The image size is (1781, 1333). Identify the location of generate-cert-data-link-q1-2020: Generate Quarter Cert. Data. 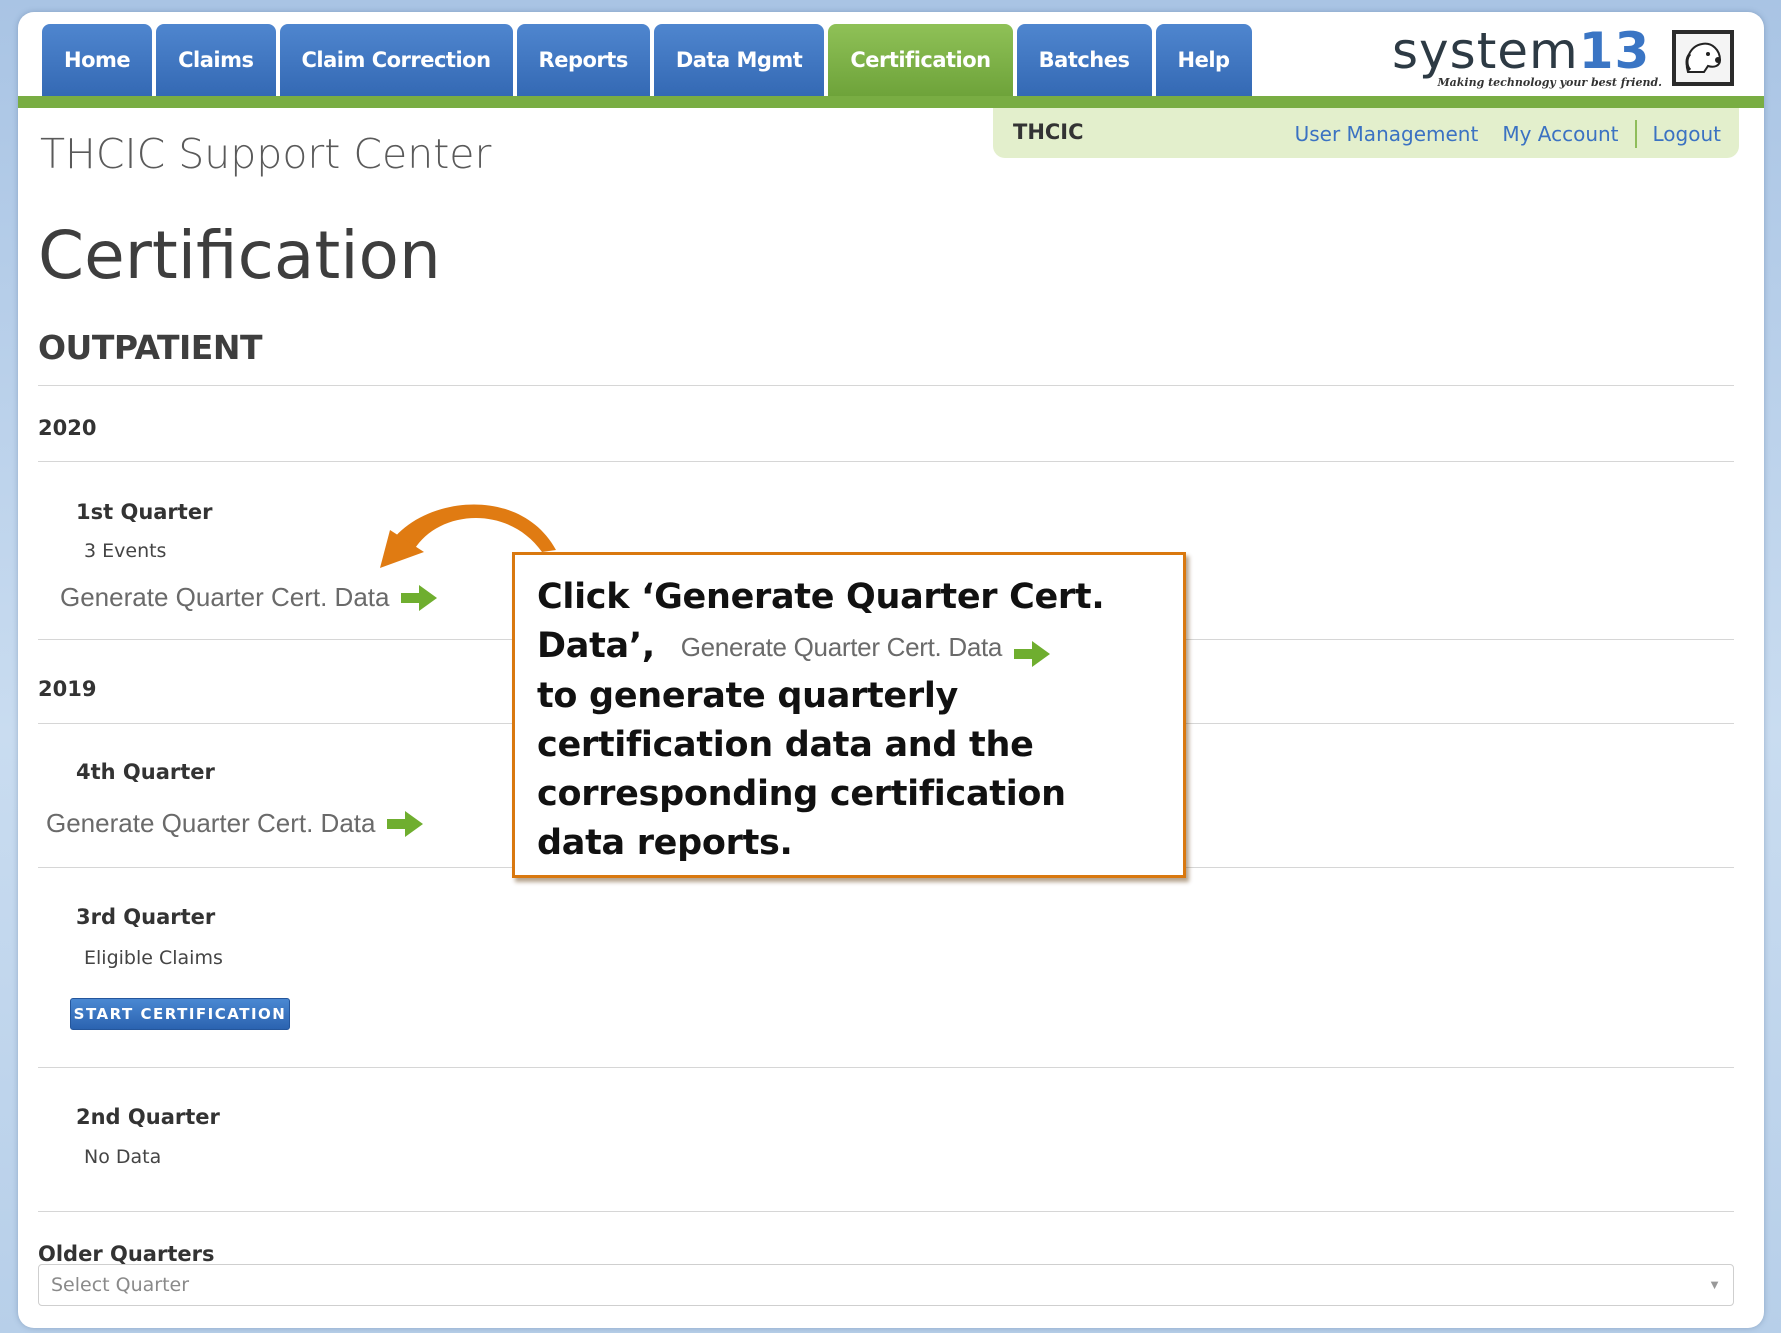
(249, 597).